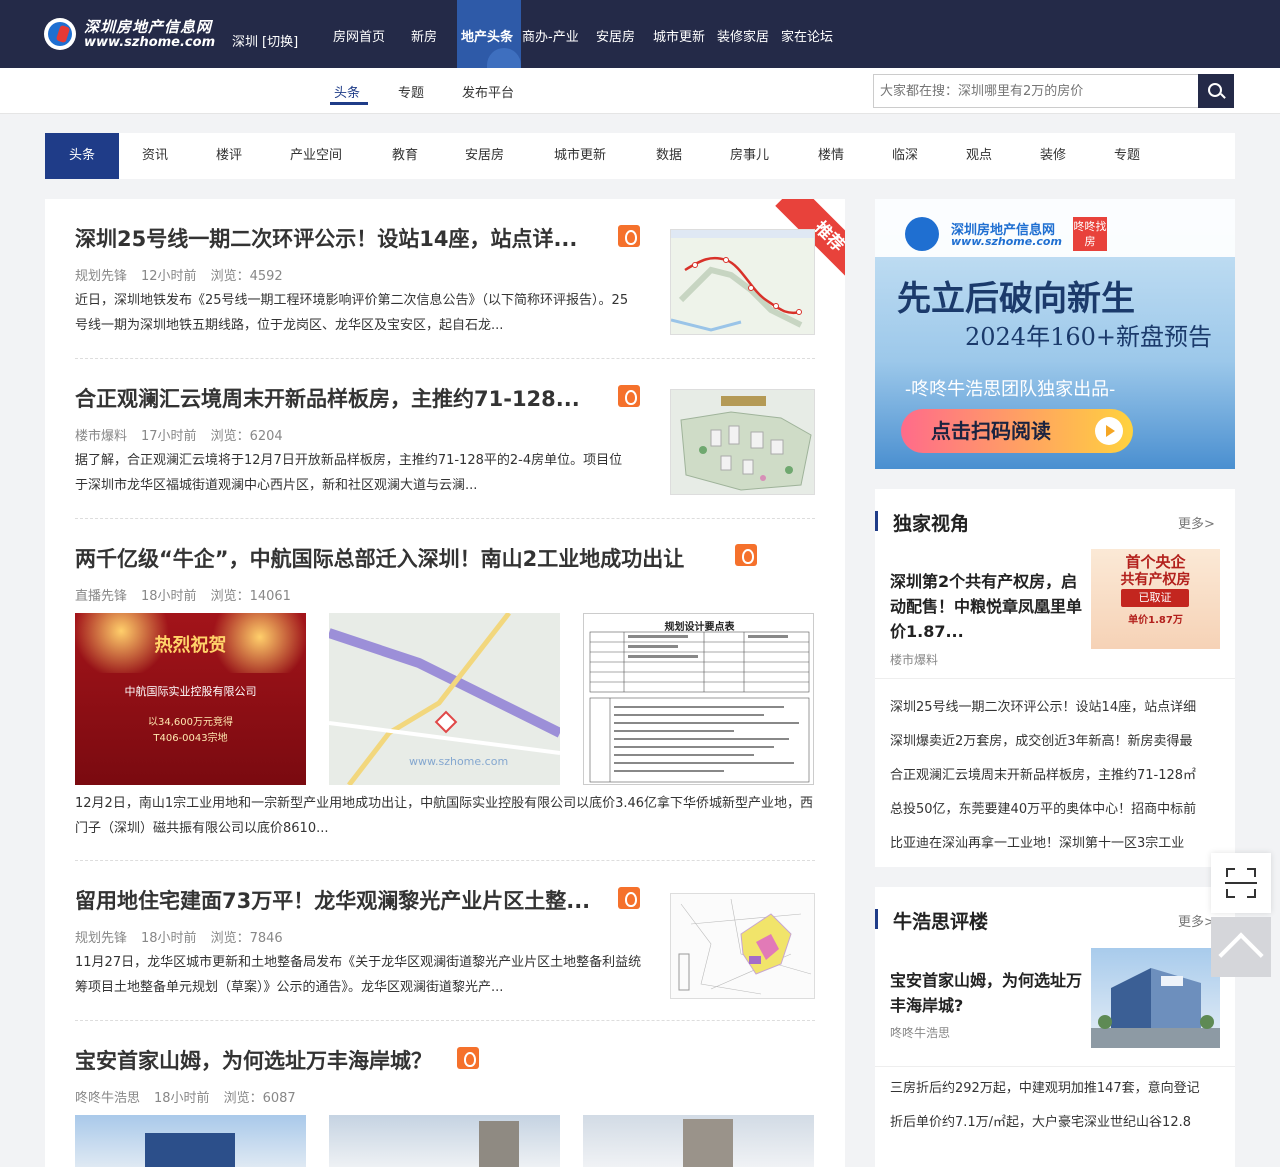 The height and width of the screenshot is (1167, 1280). I want to click on article-thumbnail-land-plan, so click(742, 946).